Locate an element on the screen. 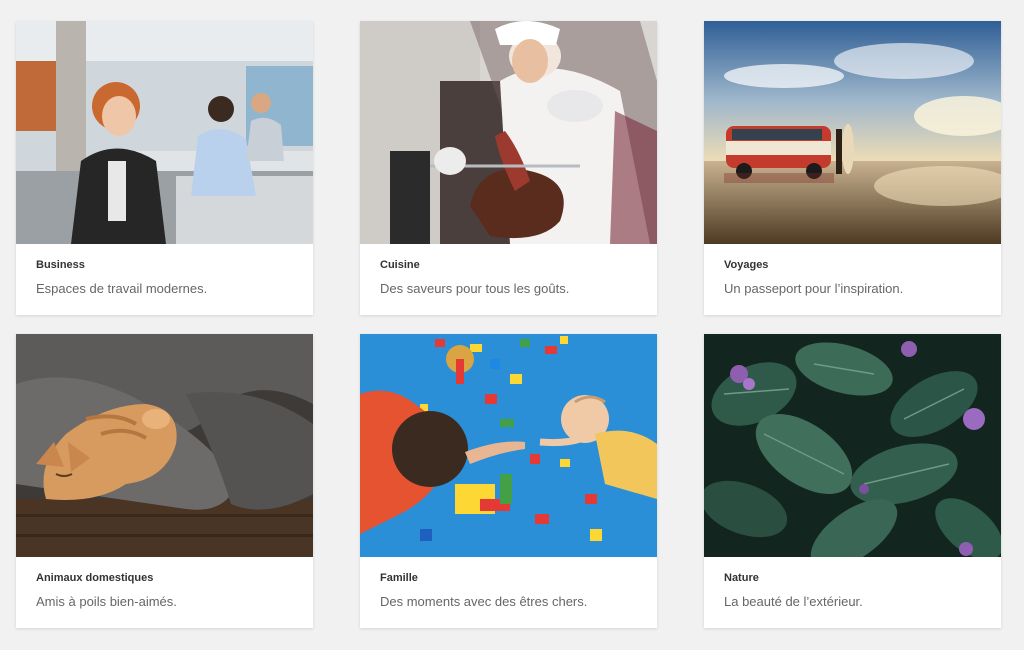 This screenshot has width=1024, height=650. chef-slicing-ham-photo is located at coordinates (508, 132).